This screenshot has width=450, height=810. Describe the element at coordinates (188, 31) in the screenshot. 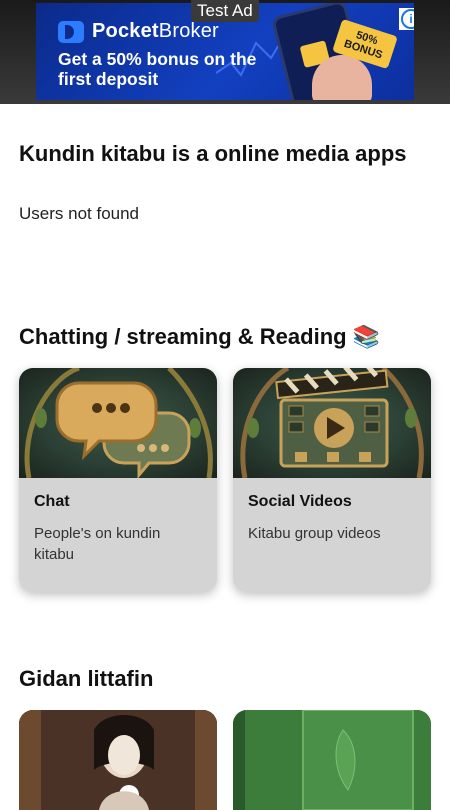

I see `ad-brand-rest: Broker` at that location.